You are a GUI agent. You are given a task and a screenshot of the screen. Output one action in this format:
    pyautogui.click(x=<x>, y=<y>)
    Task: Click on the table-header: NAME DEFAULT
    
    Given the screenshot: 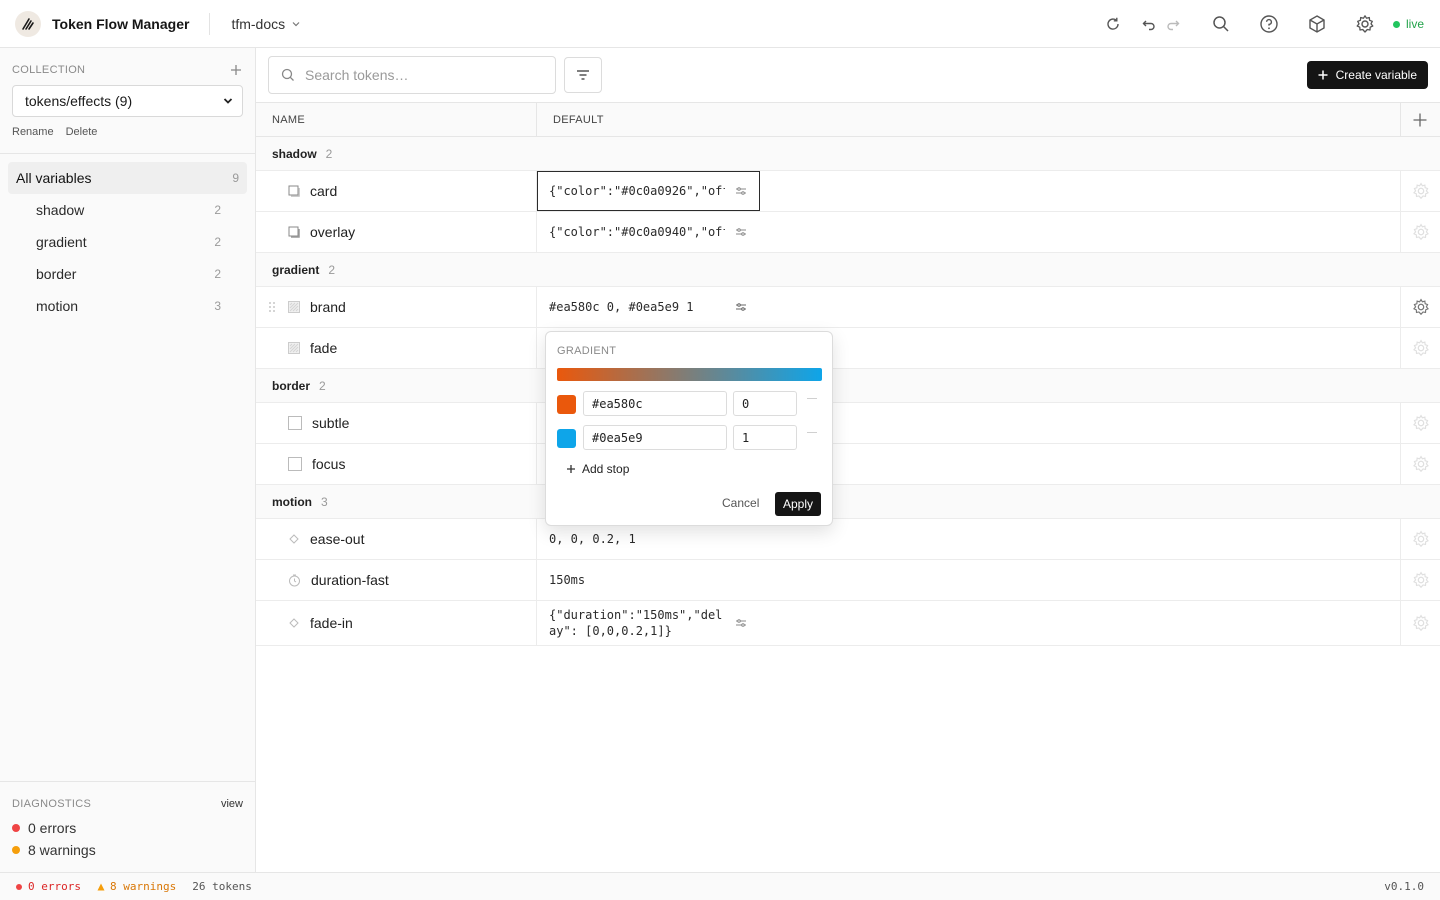 What is the action you would take?
    pyautogui.click(x=848, y=119)
    